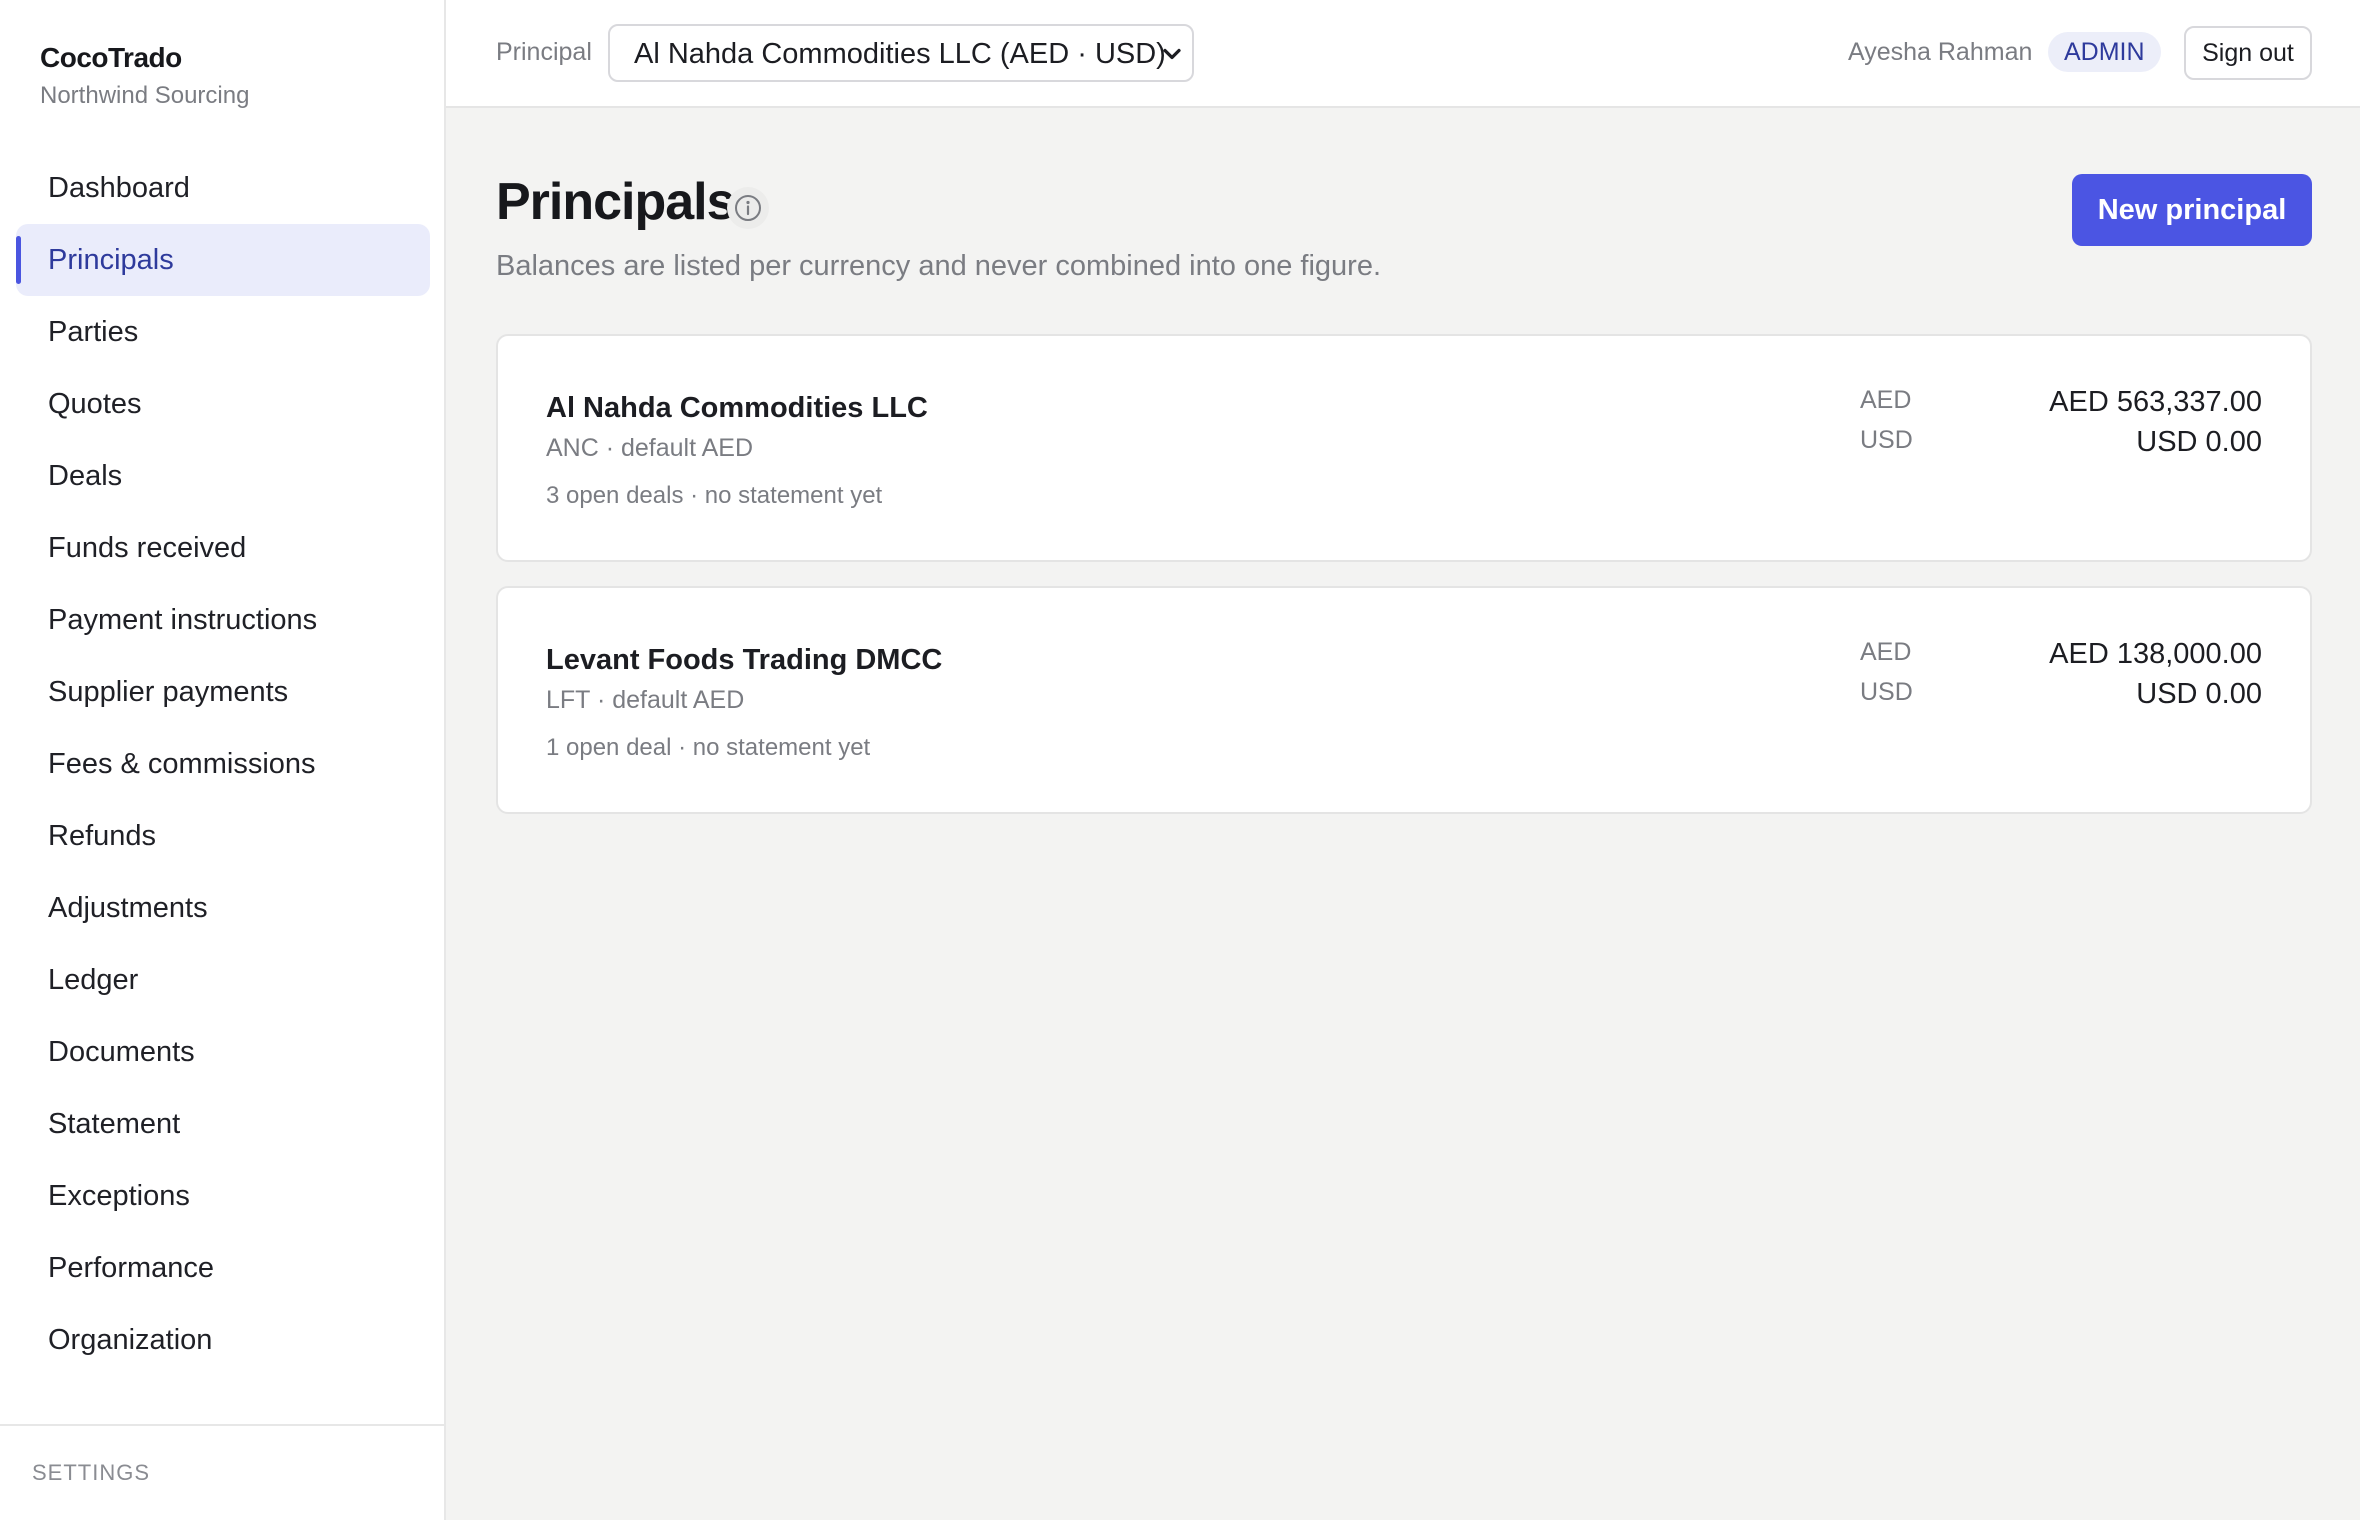 The height and width of the screenshot is (1520, 2360). I want to click on sidebar-item-performance: Performance, so click(223, 1268).